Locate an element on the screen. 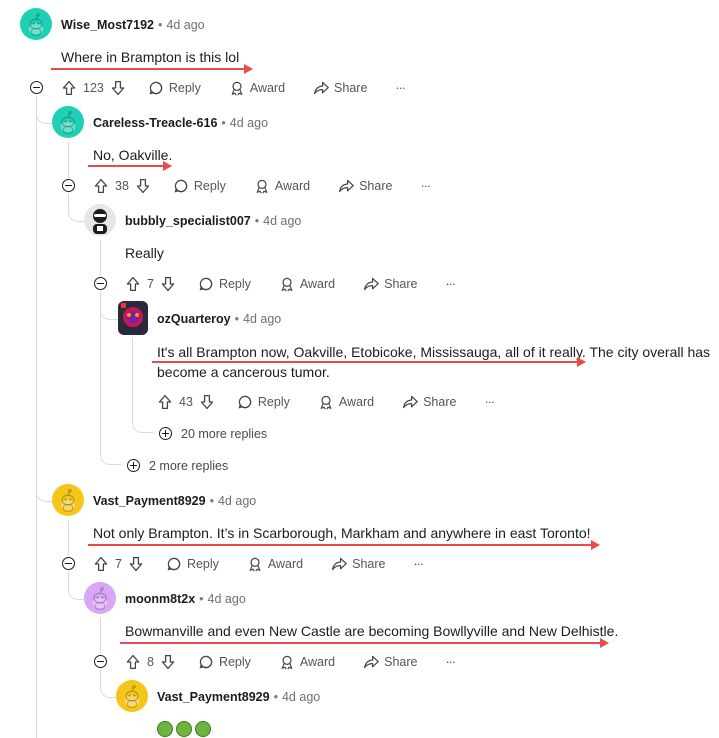  vote-count: 43 is located at coordinates (186, 402).